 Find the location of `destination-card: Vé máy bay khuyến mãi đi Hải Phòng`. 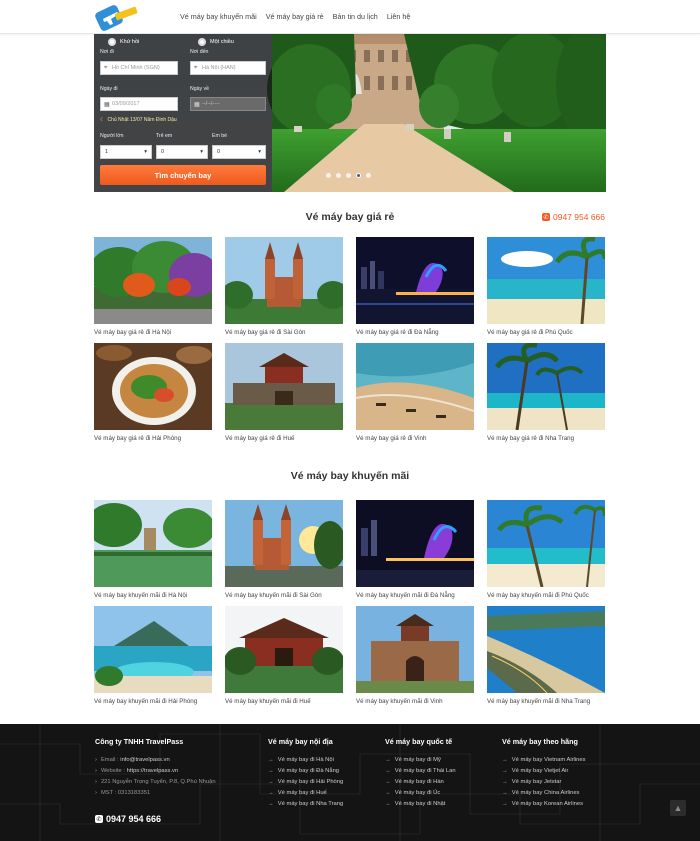

destination-card: Vé máy bay khuyến mãi đi Hải Phòng is located at coordinates (153, 655).